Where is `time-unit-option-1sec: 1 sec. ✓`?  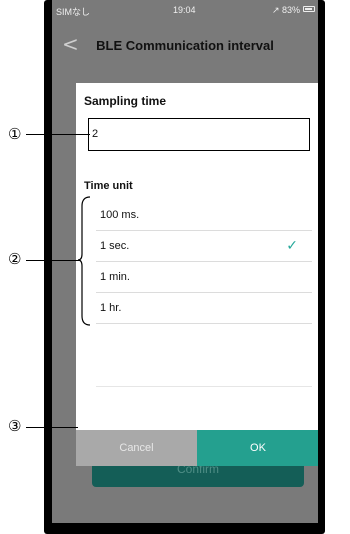
time-unit-option-1sec: 1 sec. ✓ is located at coordinates (204, 246).